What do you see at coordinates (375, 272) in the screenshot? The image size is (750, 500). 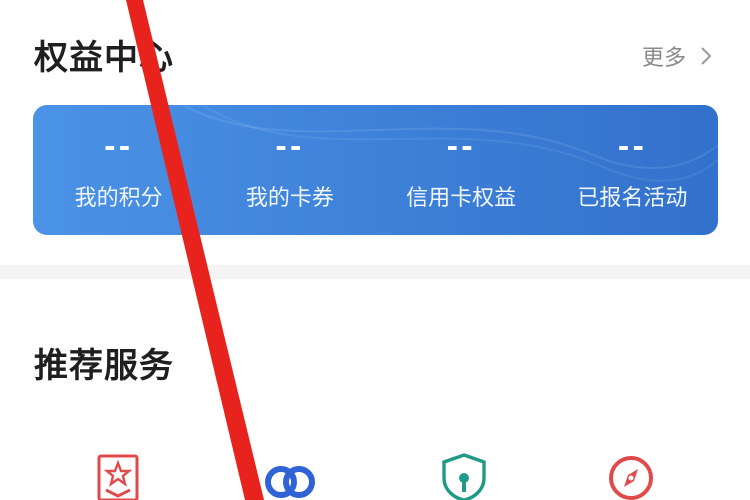 I see `section-divider` at bounding box center [375, 272].